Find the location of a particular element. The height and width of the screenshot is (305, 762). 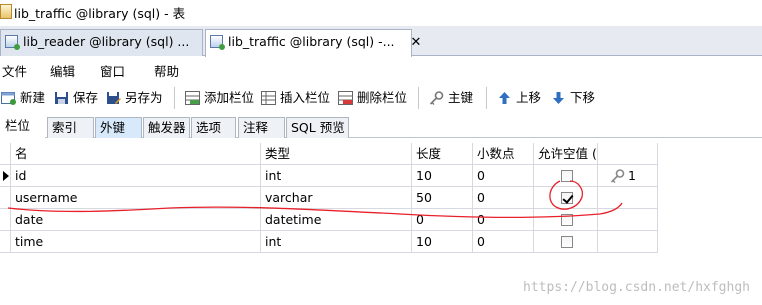

key-order: 1 is located at coordinates (632, 175).